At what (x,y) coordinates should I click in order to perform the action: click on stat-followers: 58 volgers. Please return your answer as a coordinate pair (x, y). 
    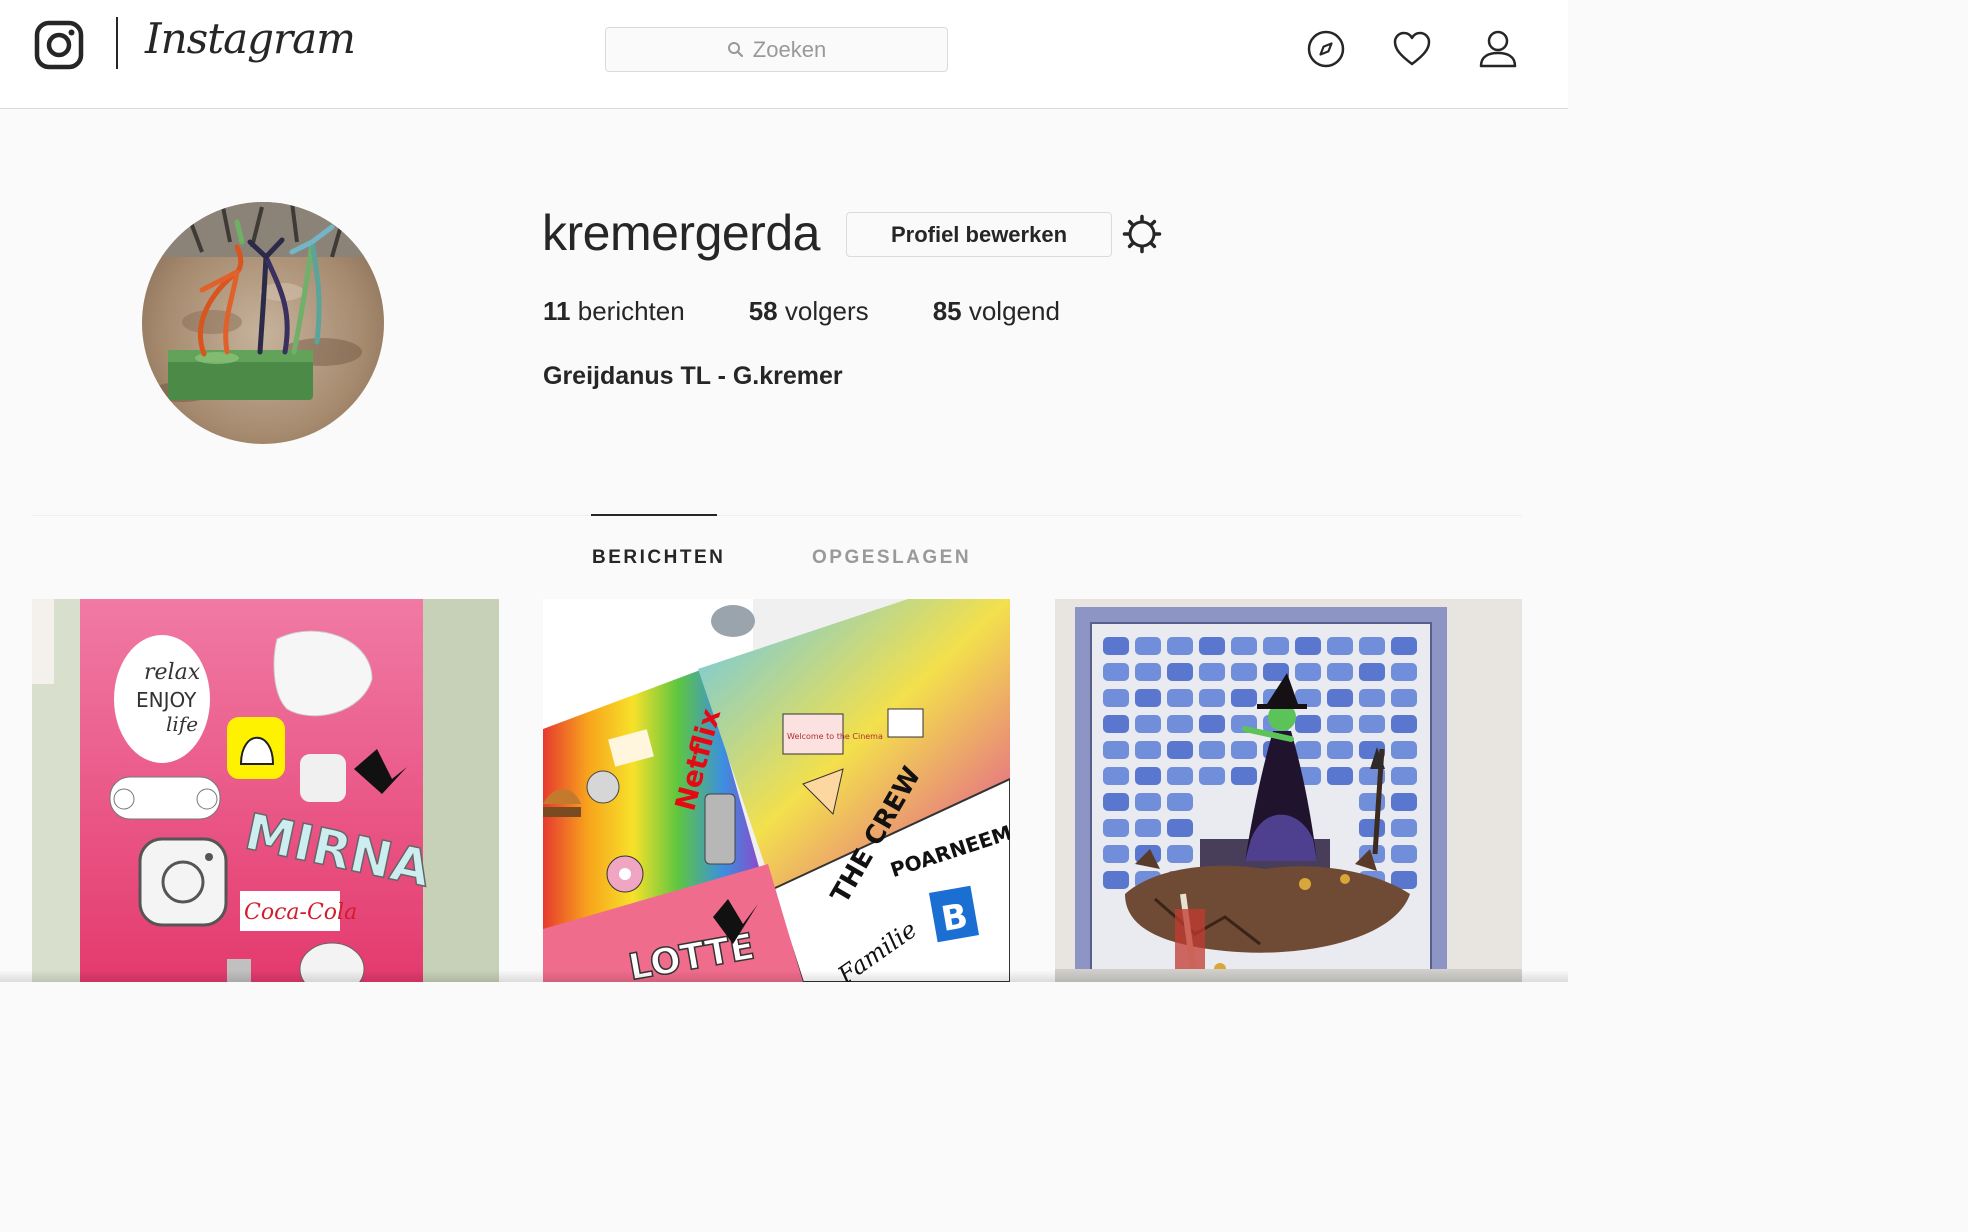
    Looking at the image, I should click on (809, 311).